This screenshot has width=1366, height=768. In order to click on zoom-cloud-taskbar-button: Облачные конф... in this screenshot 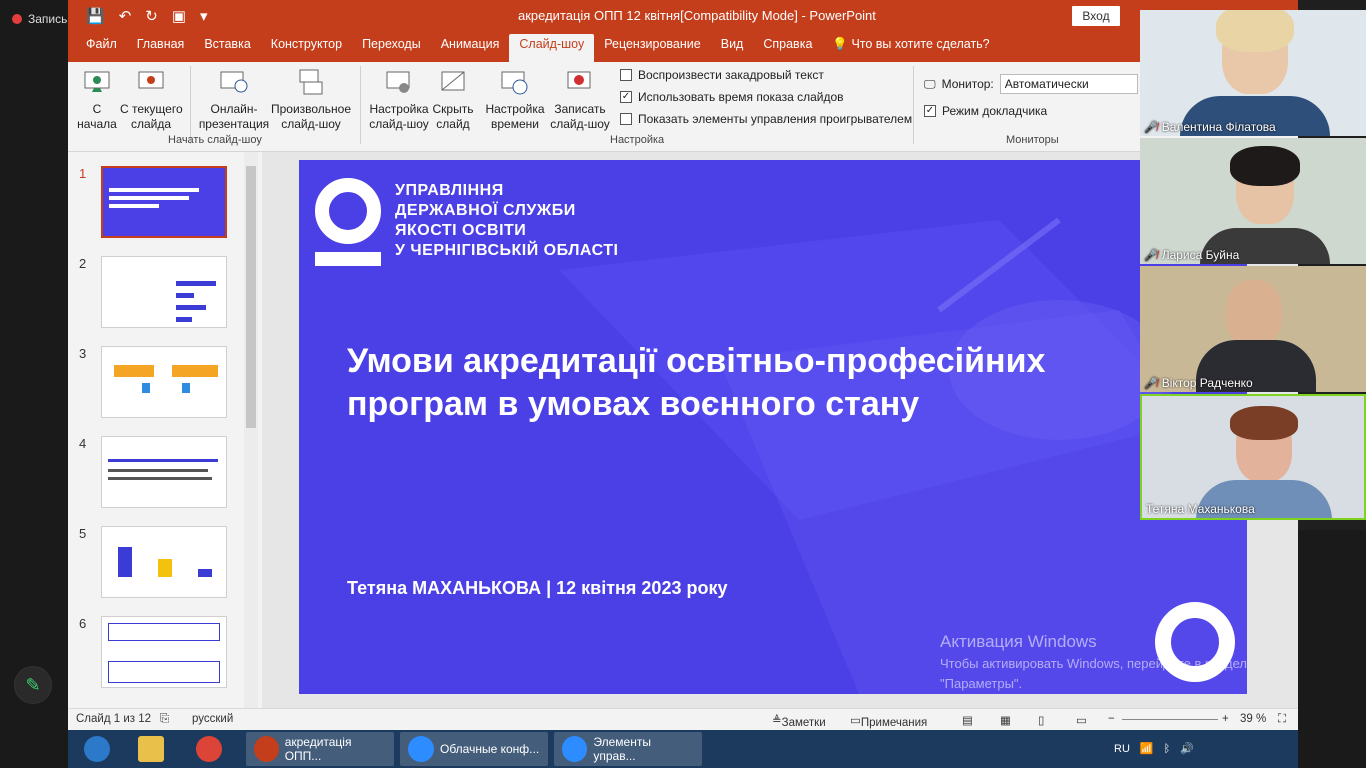, I will do `click(474, 749)`.